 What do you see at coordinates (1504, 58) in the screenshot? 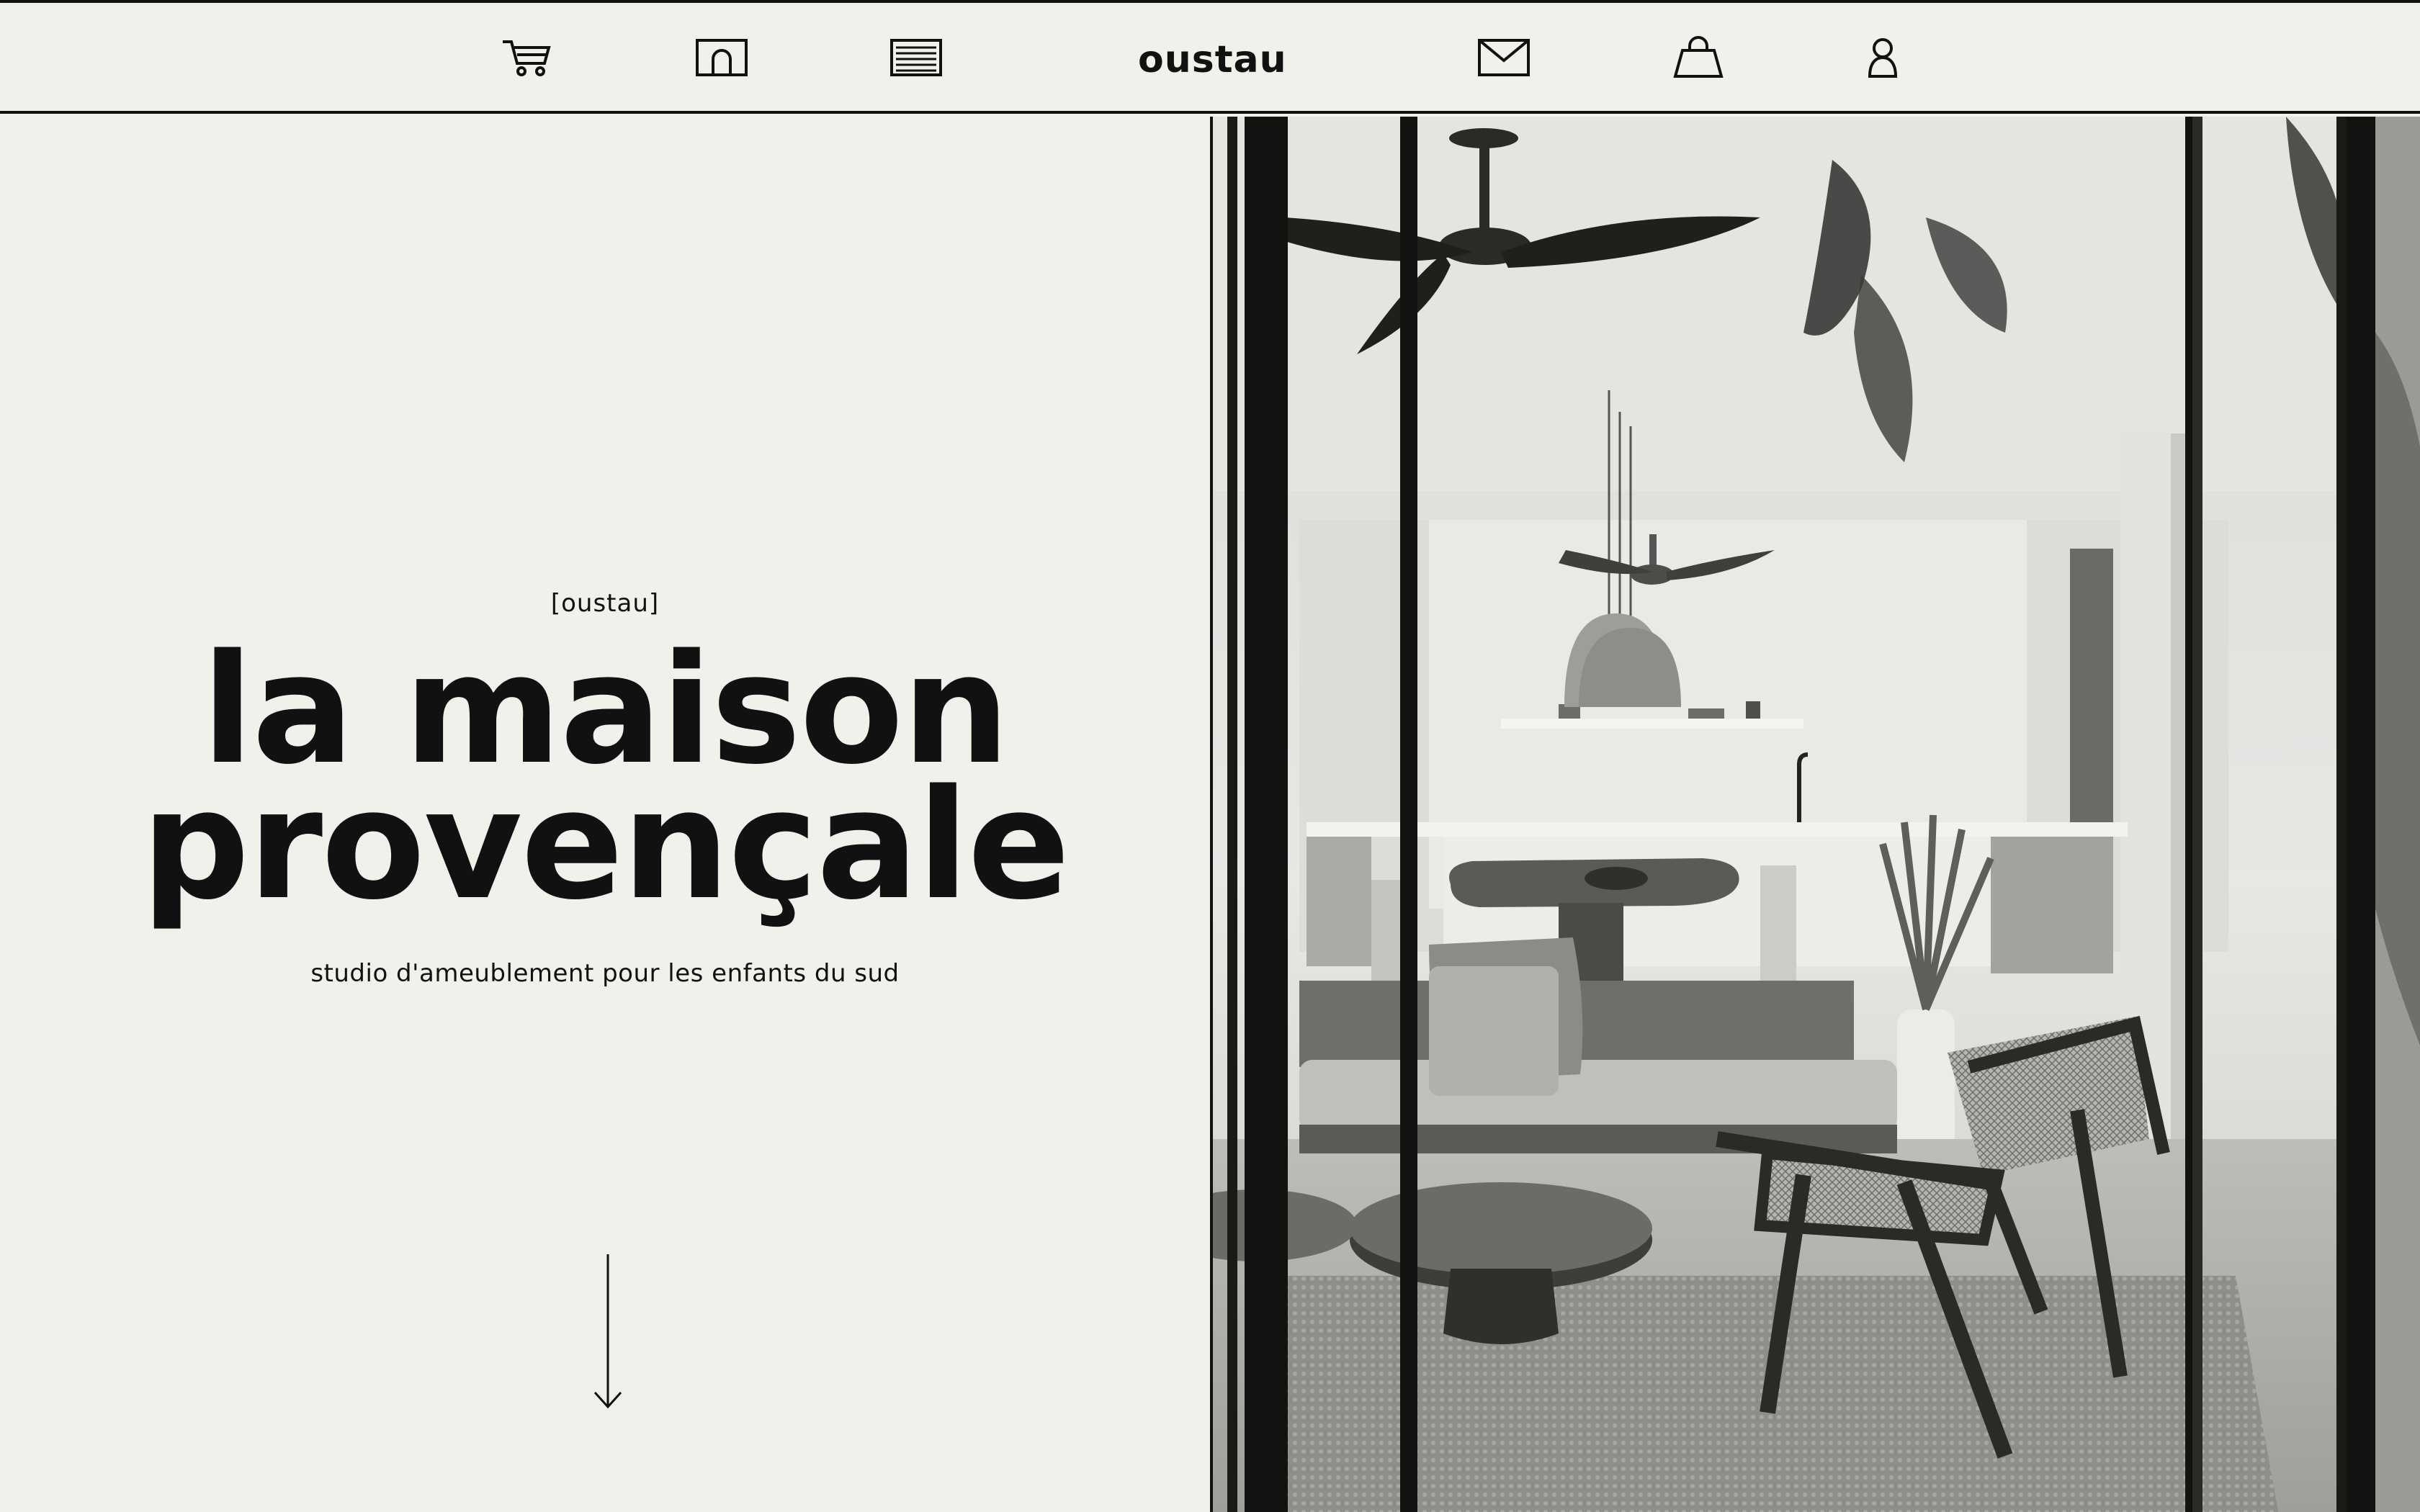
I see `mail-icon` at bounding box center [1504, 58].